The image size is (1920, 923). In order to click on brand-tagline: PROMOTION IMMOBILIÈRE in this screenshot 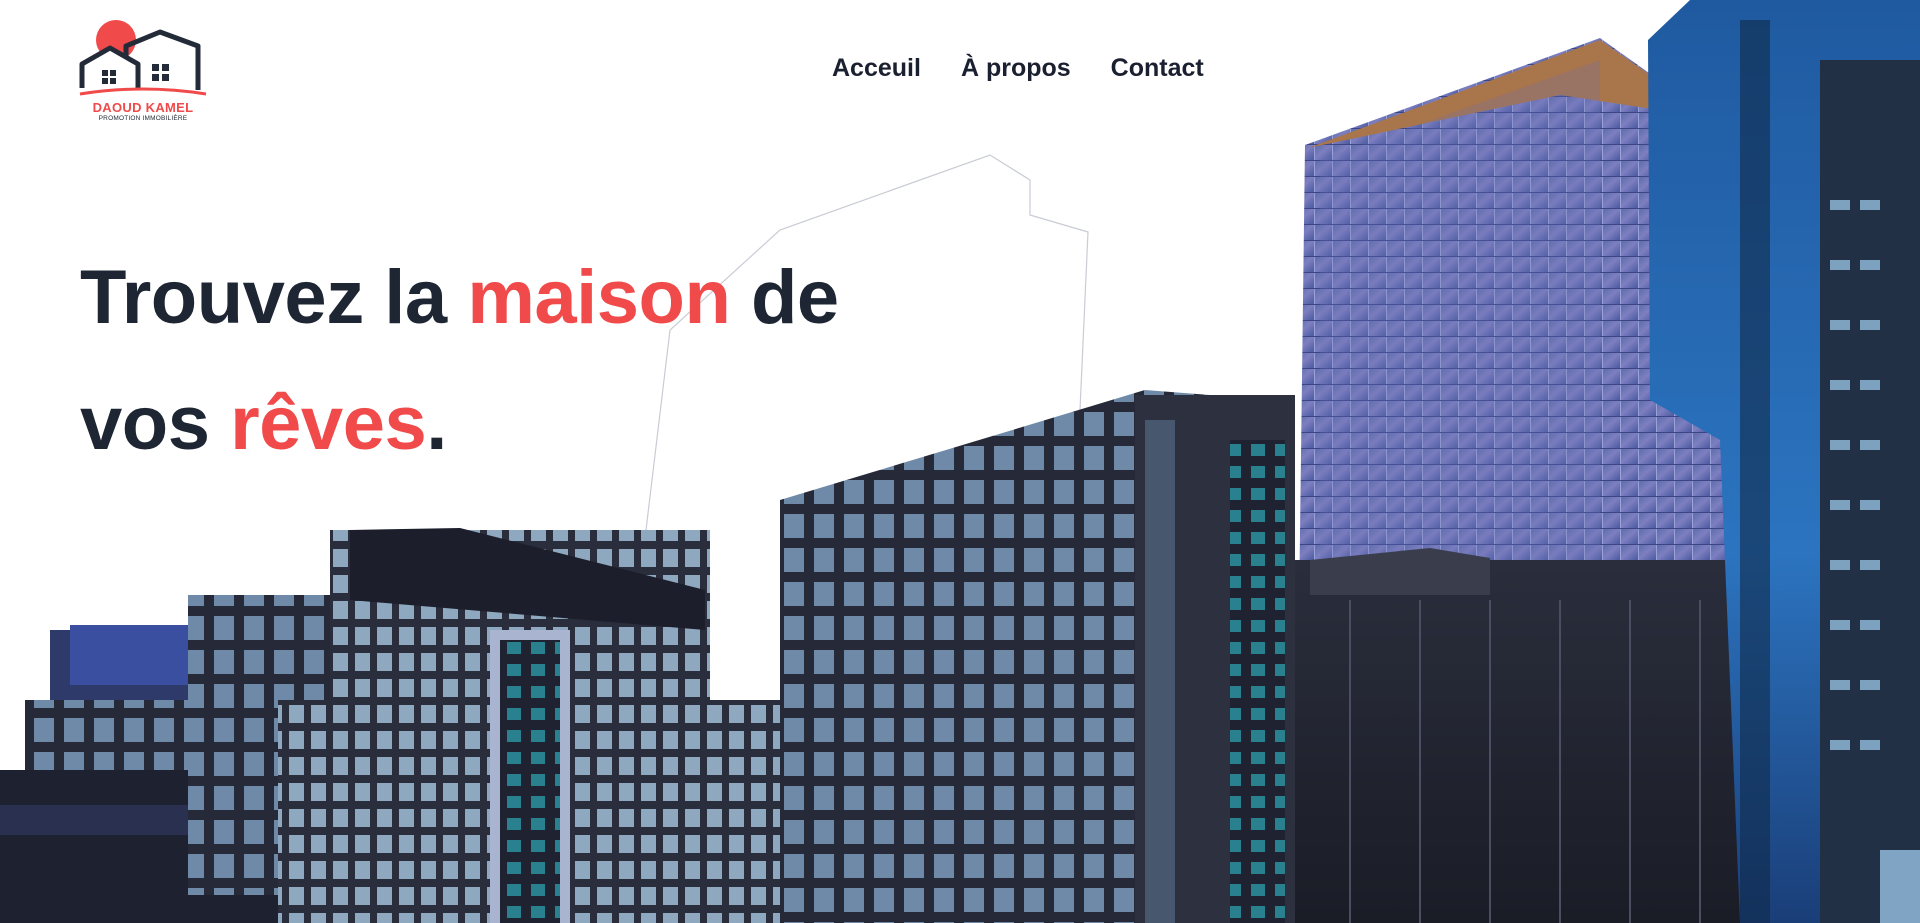, I will do `click(143, 118)`.